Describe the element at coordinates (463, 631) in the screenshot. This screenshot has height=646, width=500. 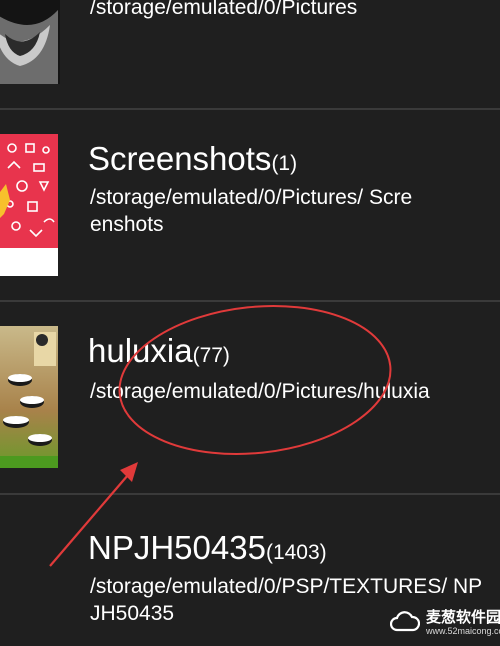
I see `watermark-url: www.52maicong.com` at that location.